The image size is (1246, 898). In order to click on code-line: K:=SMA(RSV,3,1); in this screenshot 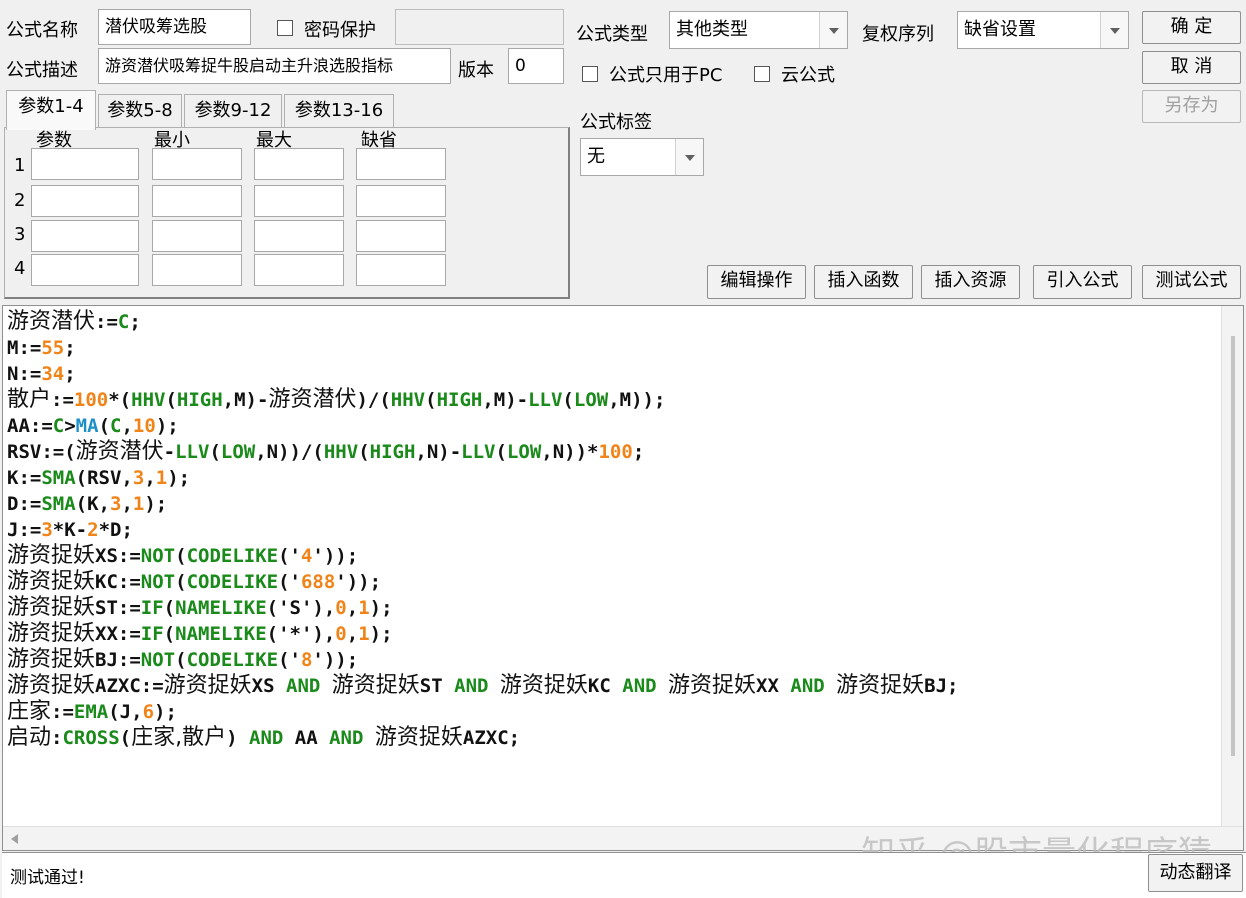, I will do `click(483, 478)`.